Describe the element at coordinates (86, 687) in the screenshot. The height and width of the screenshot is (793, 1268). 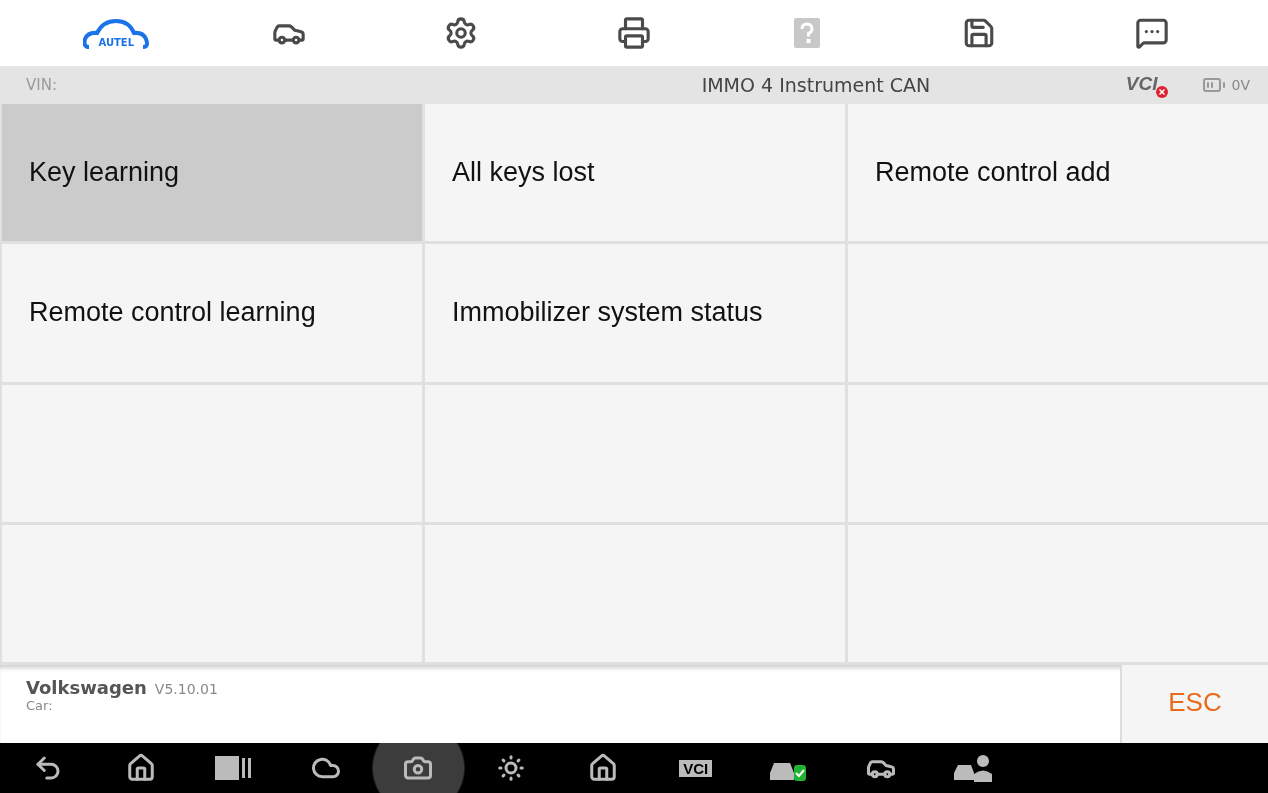
I see `vehicle-make: Volkswagen` at that location.